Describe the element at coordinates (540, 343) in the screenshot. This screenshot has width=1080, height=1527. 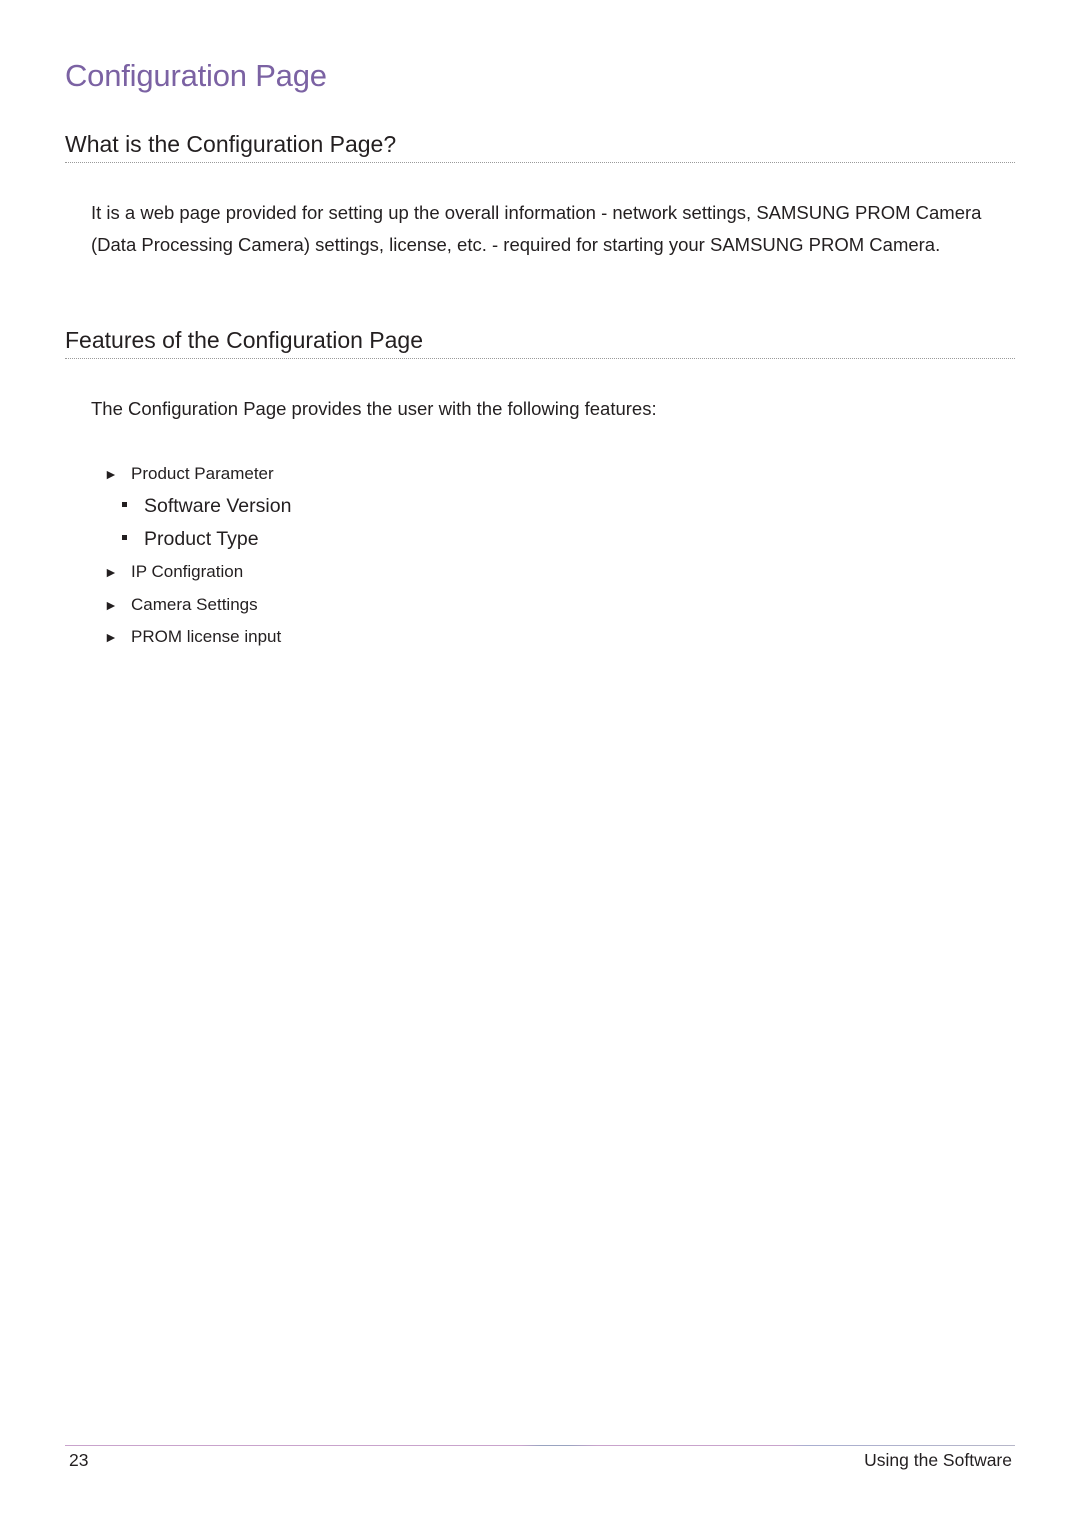
I see `section-heading-features: Features of the Configuration Page` at that location.